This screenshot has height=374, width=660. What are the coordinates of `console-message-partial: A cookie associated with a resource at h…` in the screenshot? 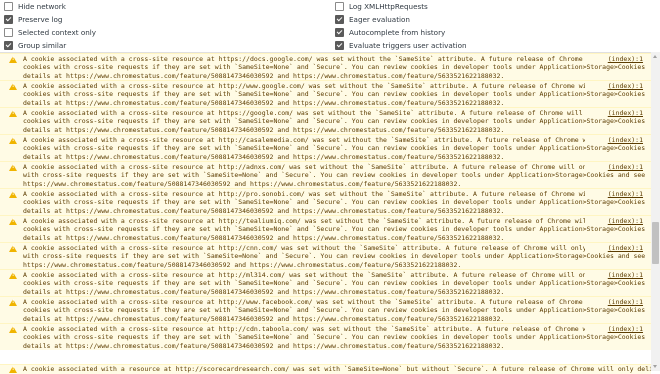 It's located at (325, 369).